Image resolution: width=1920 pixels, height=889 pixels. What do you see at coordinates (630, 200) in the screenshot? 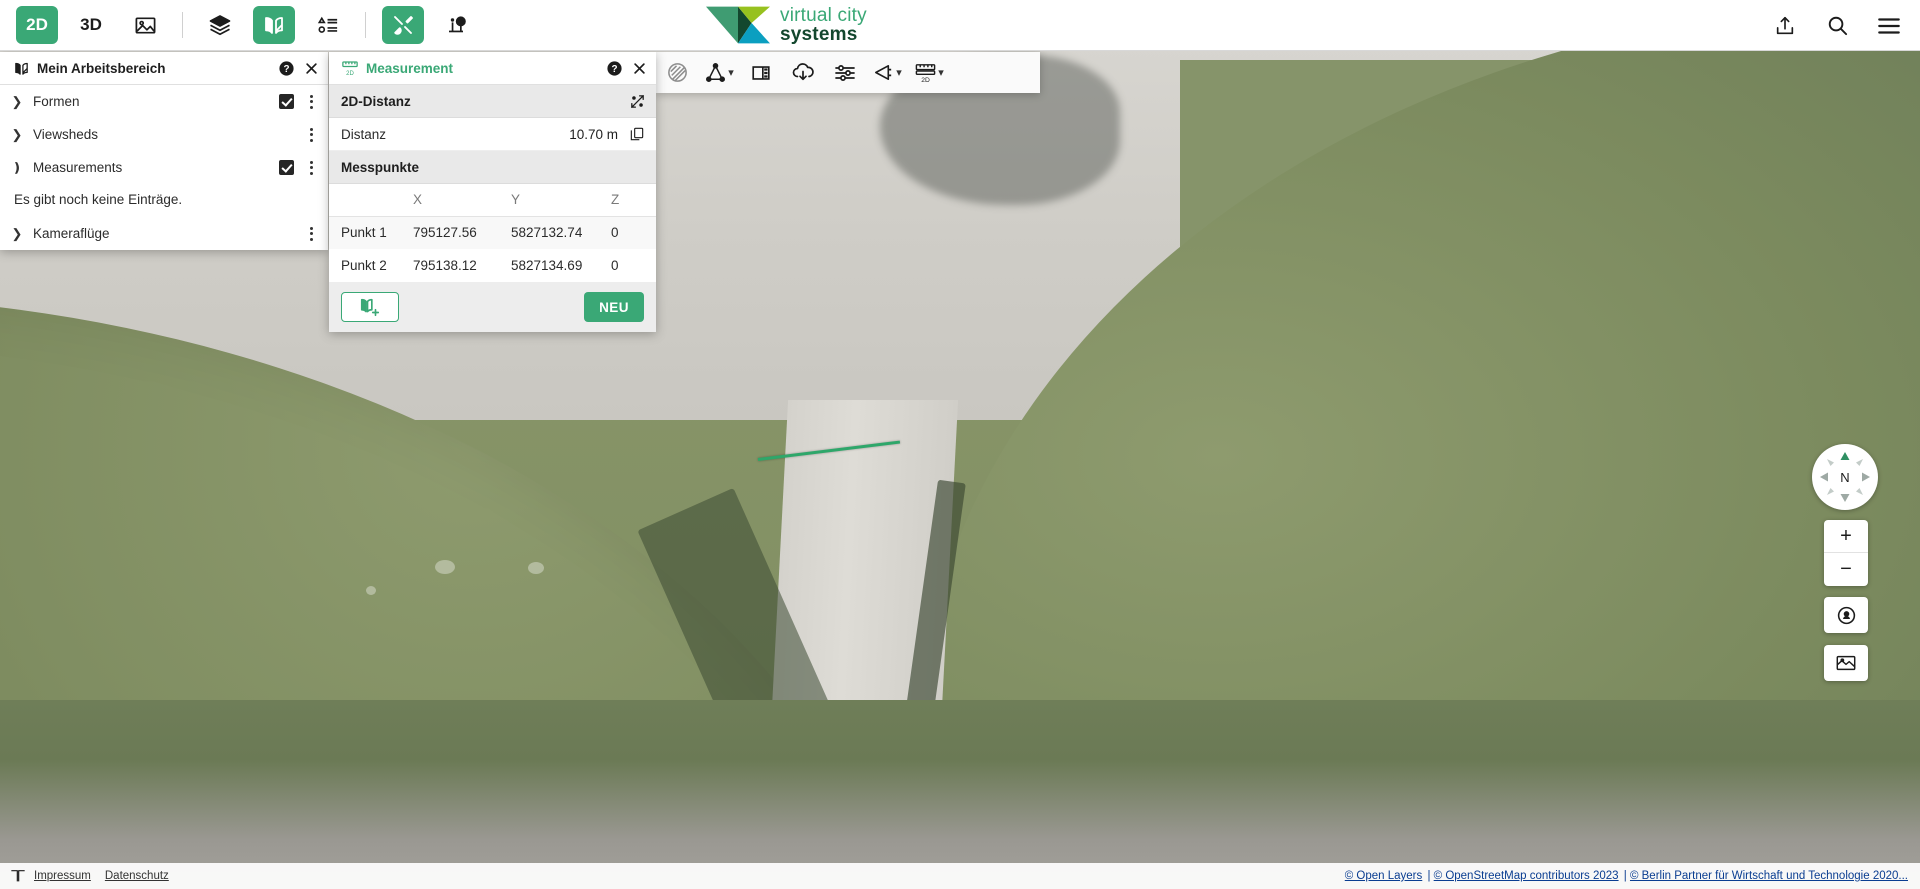
I see `col-z: Z` at bounding box center [630, 200].